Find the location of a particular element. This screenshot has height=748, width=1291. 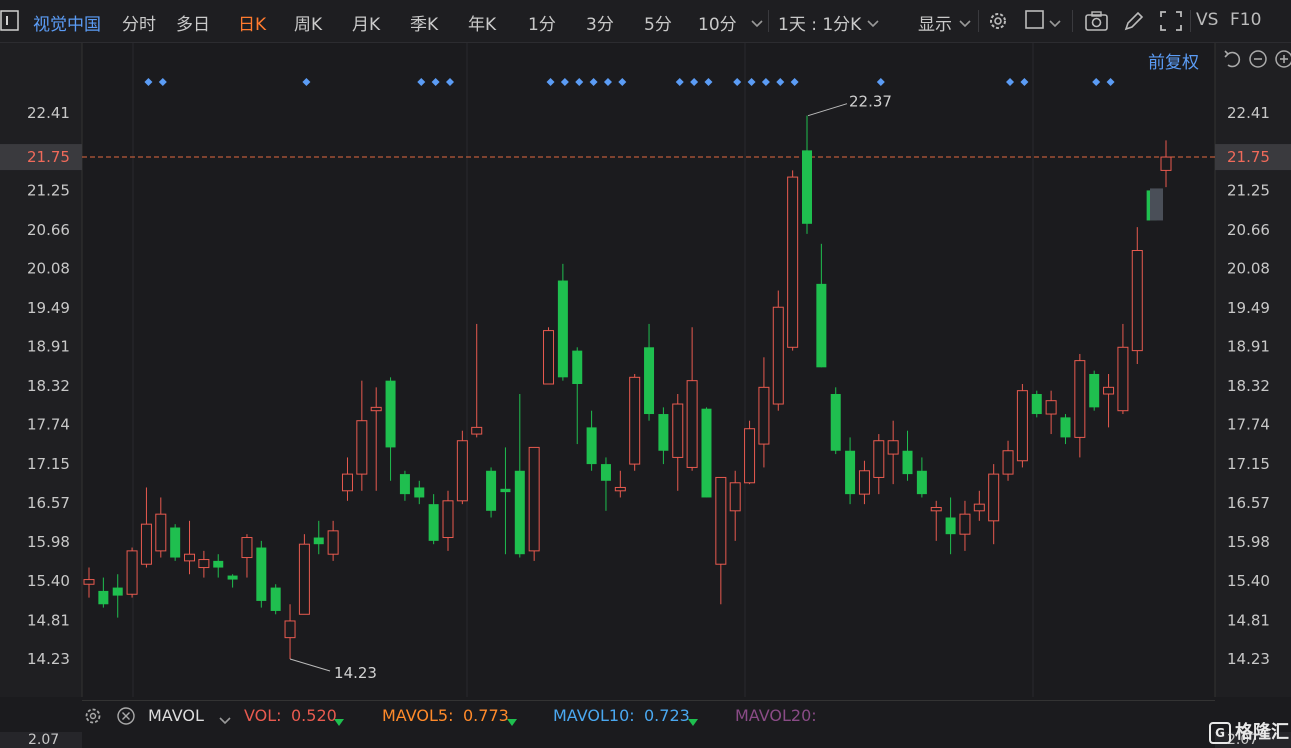

close-icon is located at coordinates (126, 718).